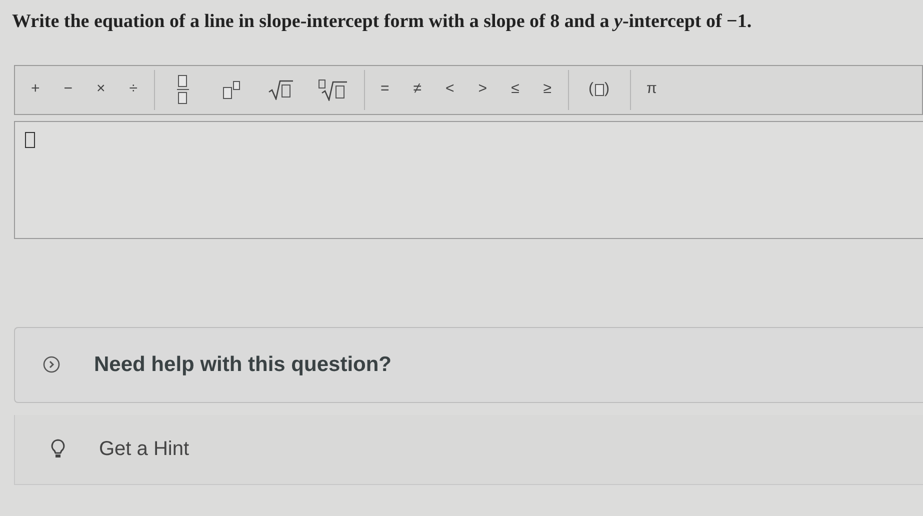 This screenshot has height=516, width=923. I want to click on symbol-button: π, so click(651, 90).